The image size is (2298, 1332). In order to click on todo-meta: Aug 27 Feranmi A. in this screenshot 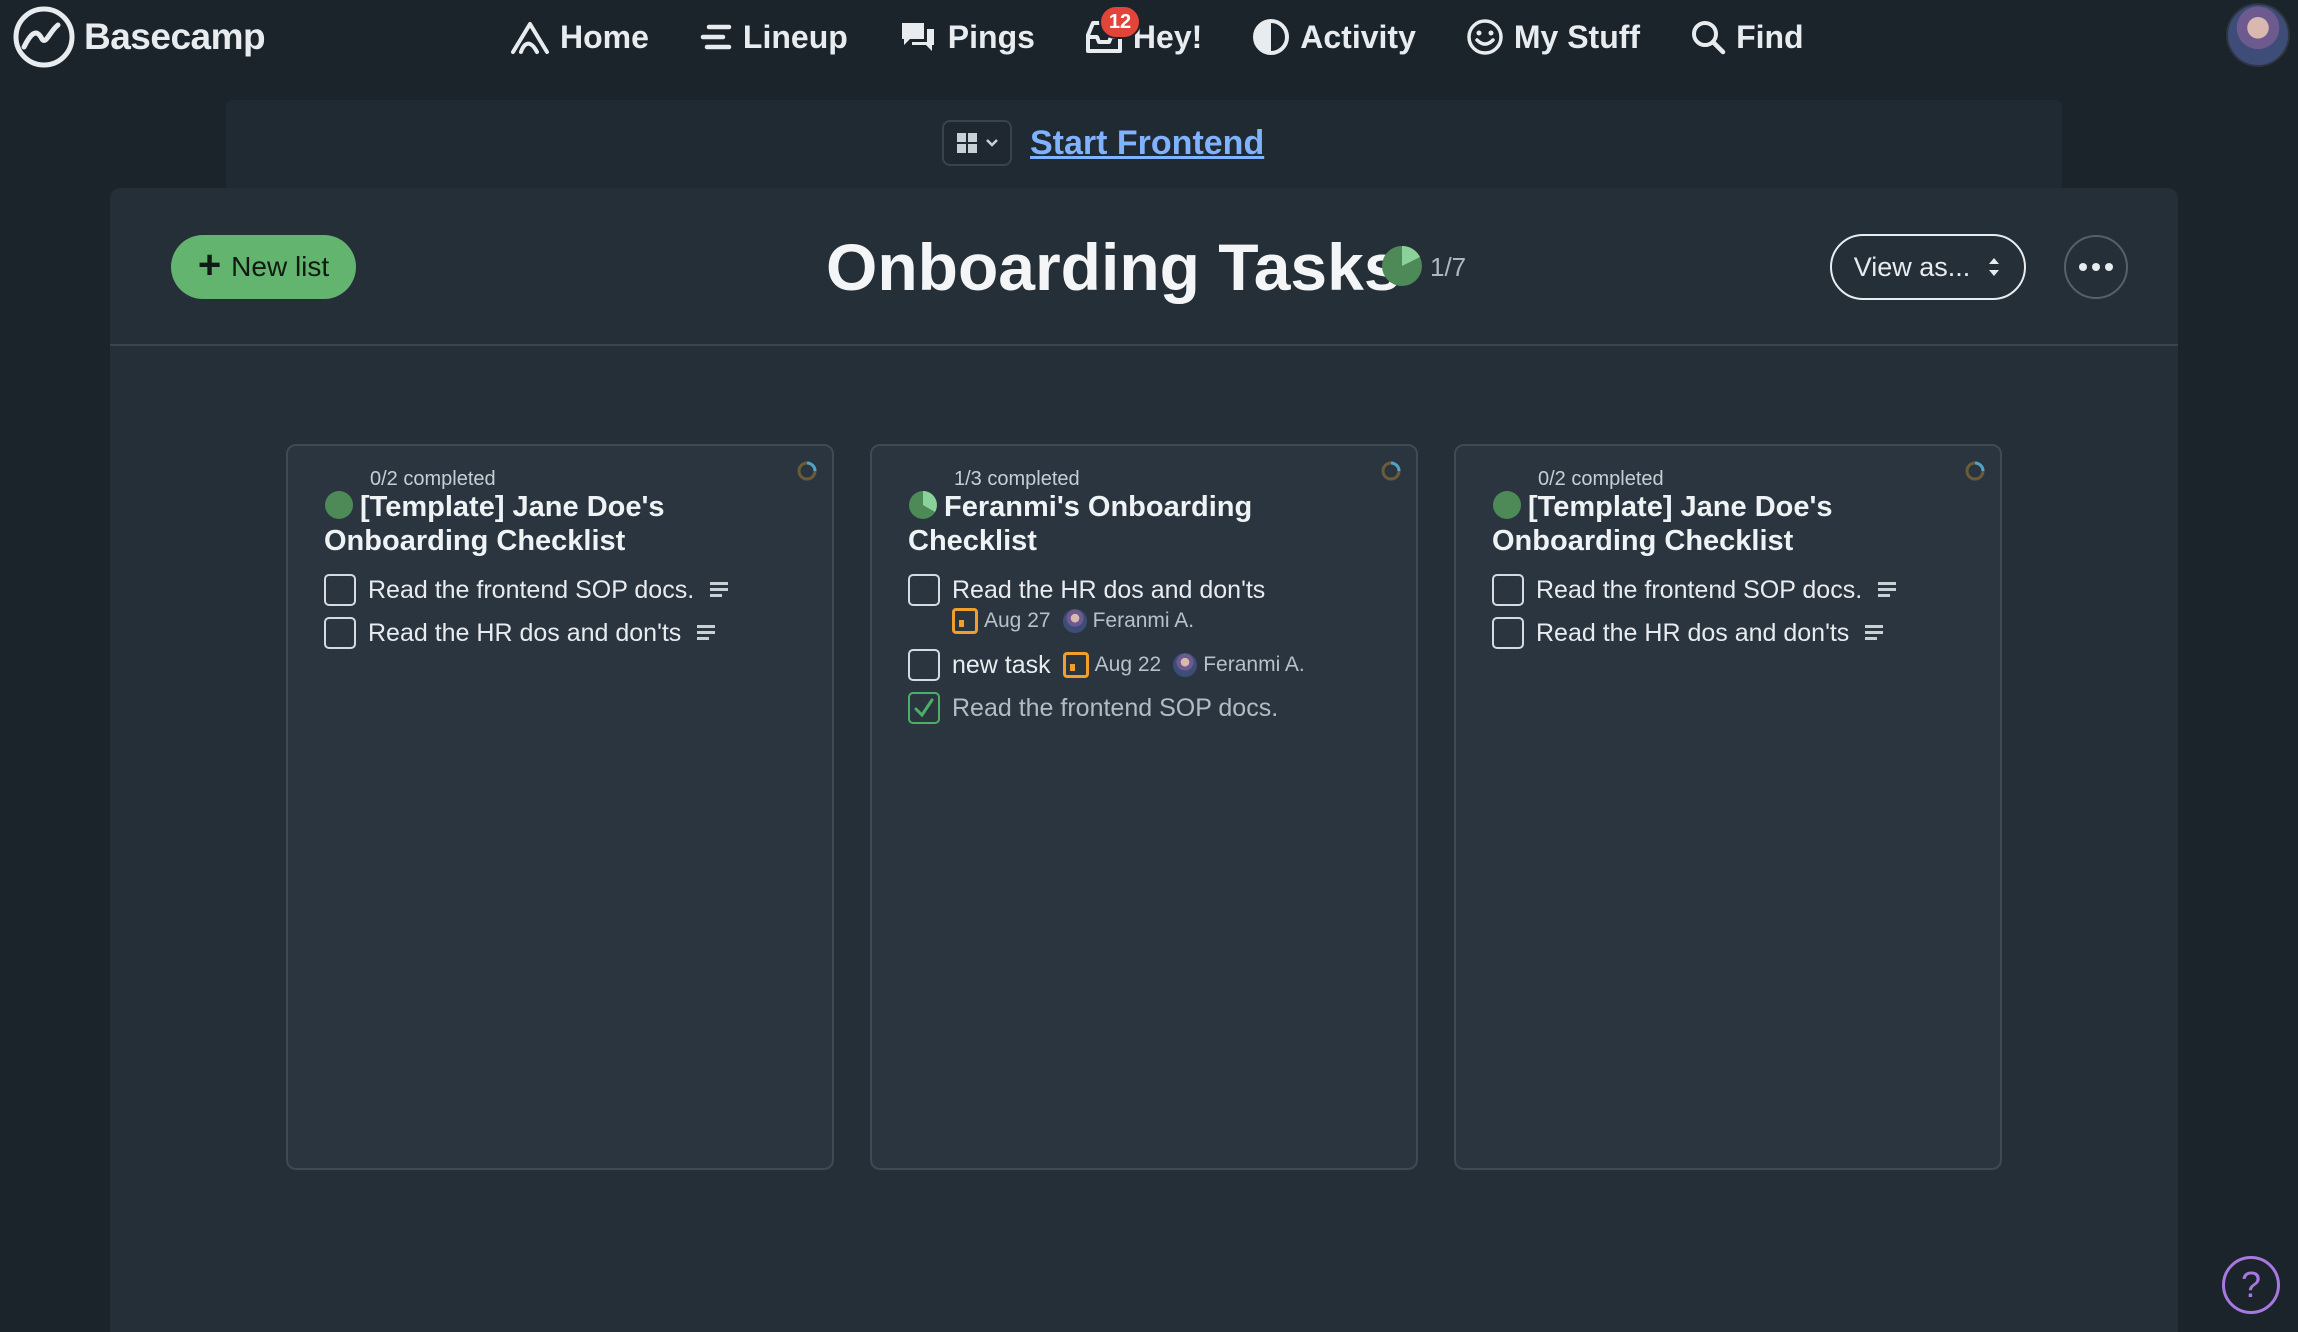, I will do `click(1073, 621)`.